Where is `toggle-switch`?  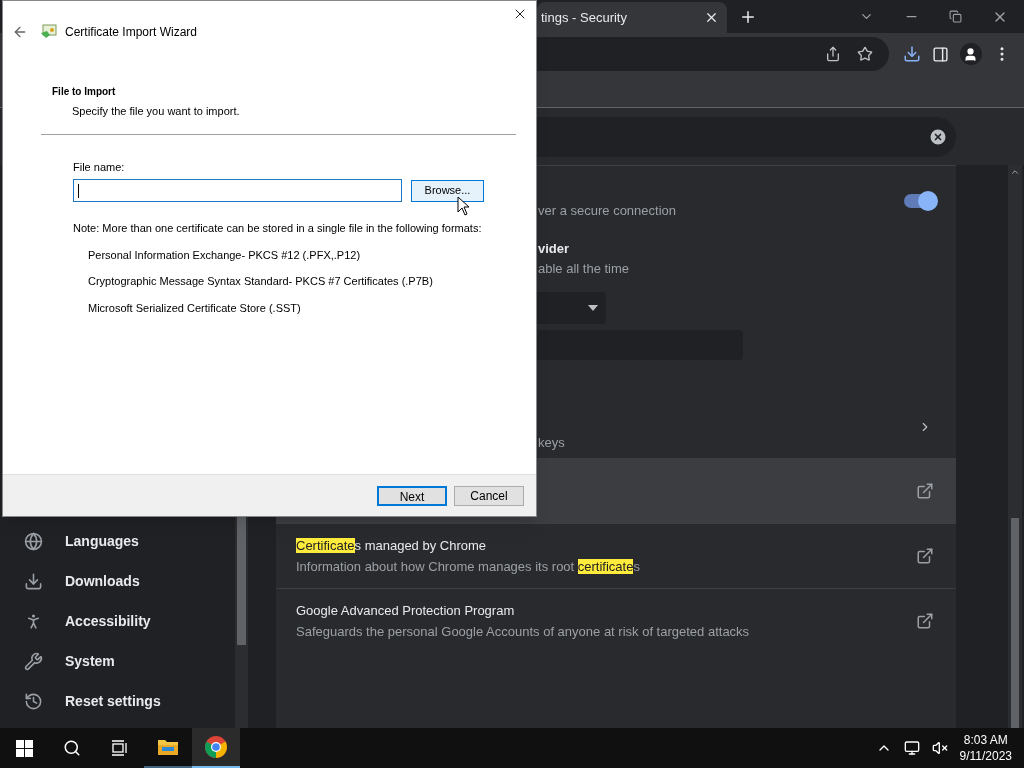 toggle-switch is located at coordinates (920, 200).